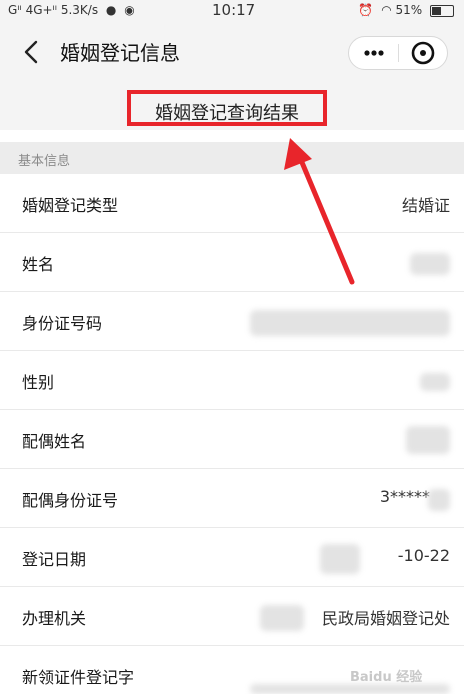 This screenshot has width=464, height=694. Describe the element at coordinates (232, 53) in the screenshot. I see `navigation-bar: 婚姻登记信息` at that location.